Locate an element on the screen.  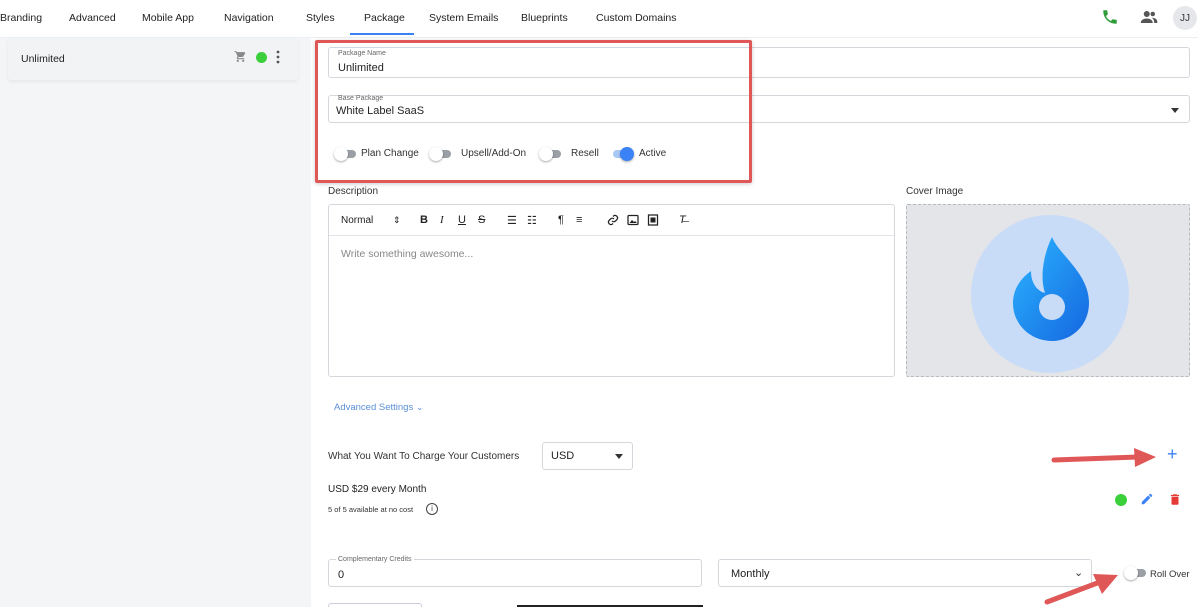
edit-icon is located at coordinates (1147, 500).